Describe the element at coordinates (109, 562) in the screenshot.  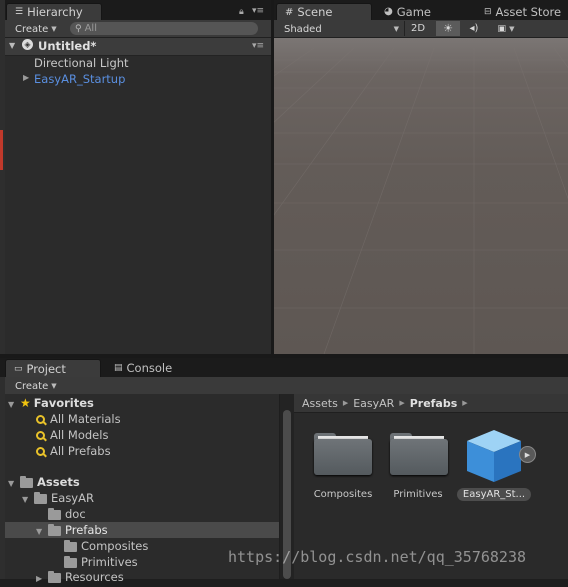
I see `tree-item-label: Primitives` at that location.